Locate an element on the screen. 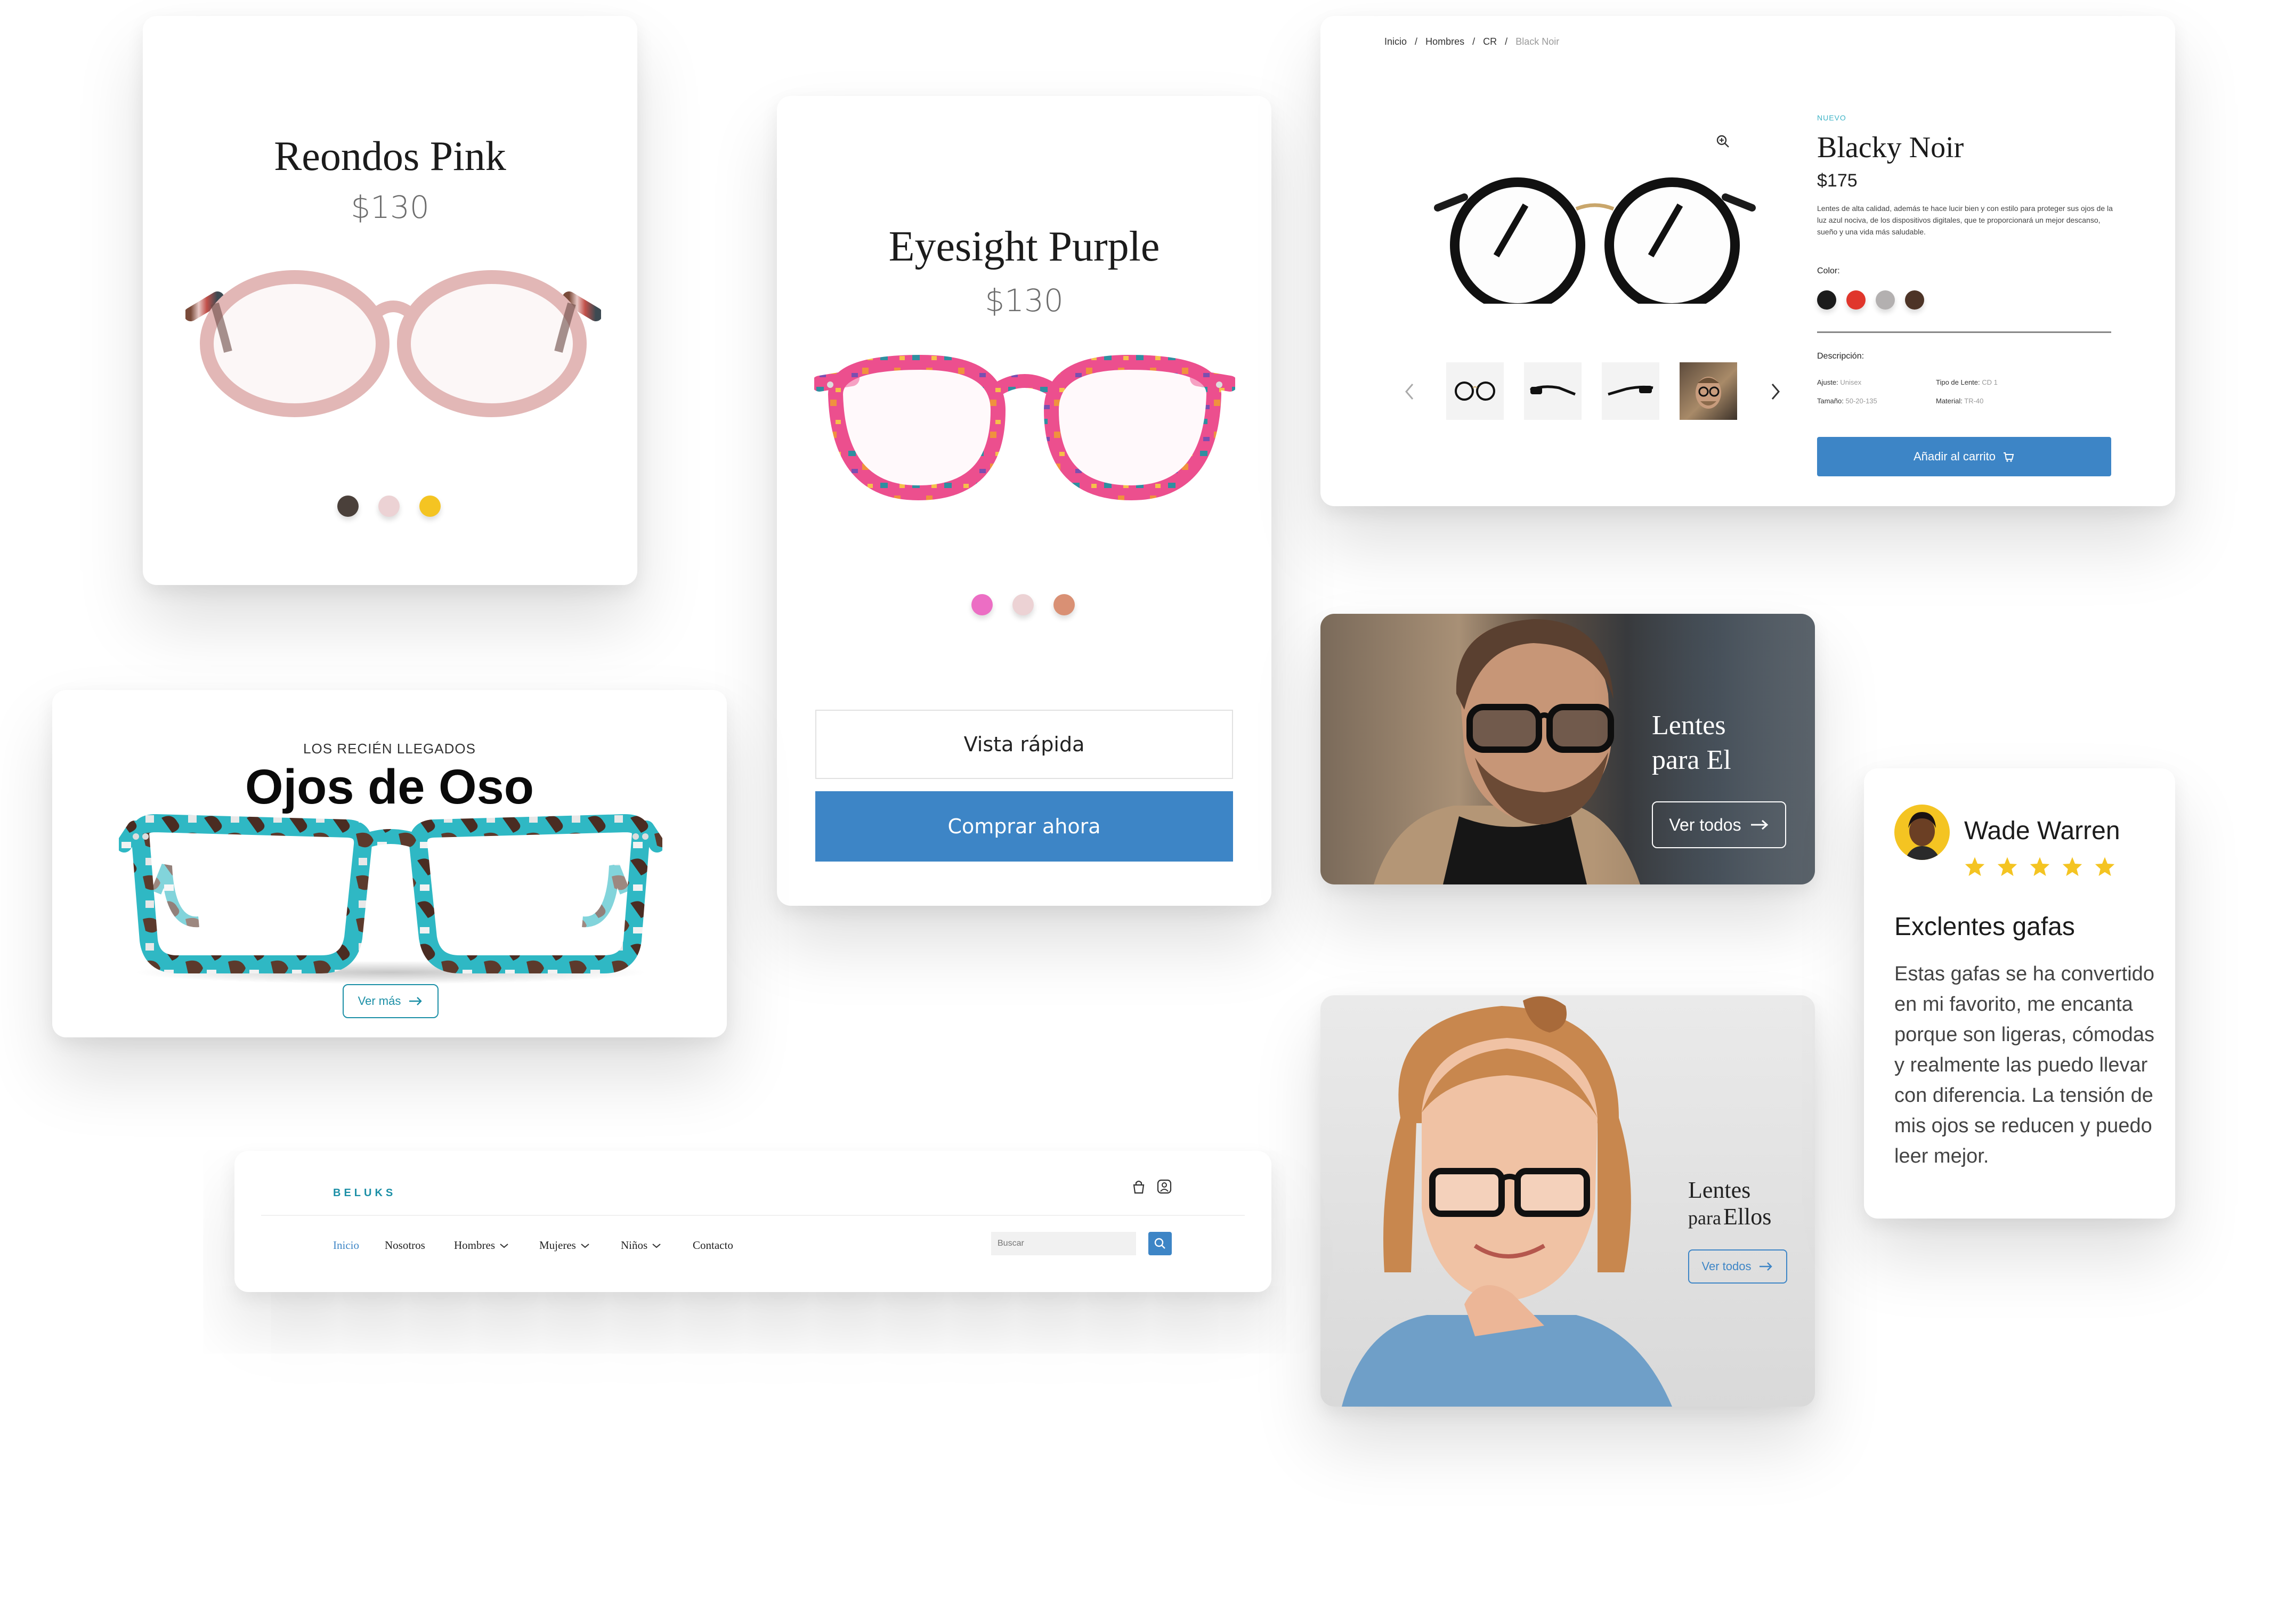  banner-men: Lentes para El Ver todos is located at coordinates (1567, 749).